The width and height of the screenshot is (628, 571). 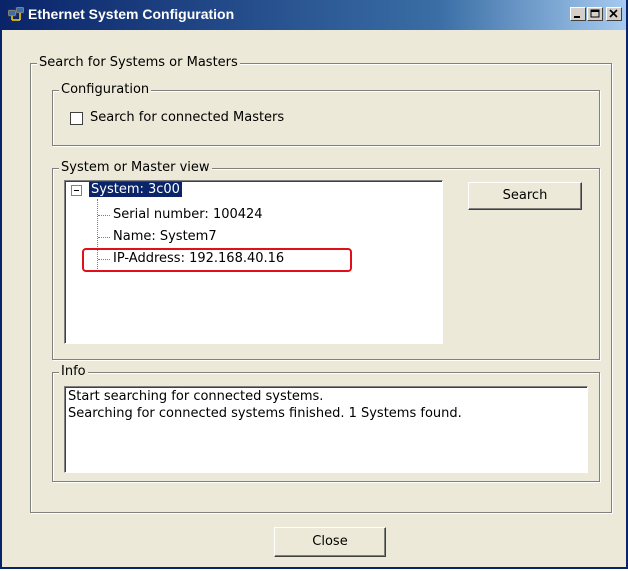 What do you see at coordinates (73, 371) in the screenshot?
I see `info-group-label: Info` at bounding box center [73, 371].